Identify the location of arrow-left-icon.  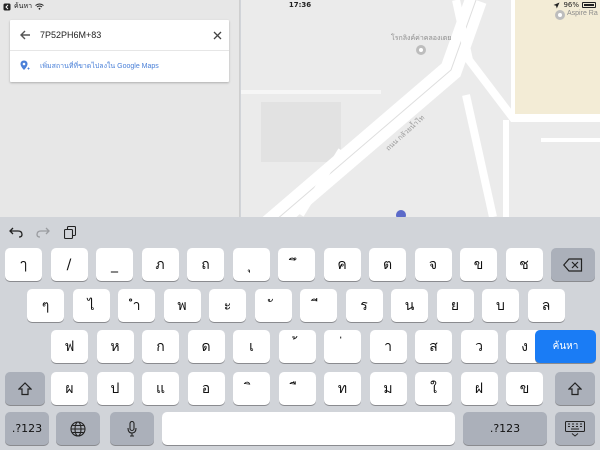
(24, 35).